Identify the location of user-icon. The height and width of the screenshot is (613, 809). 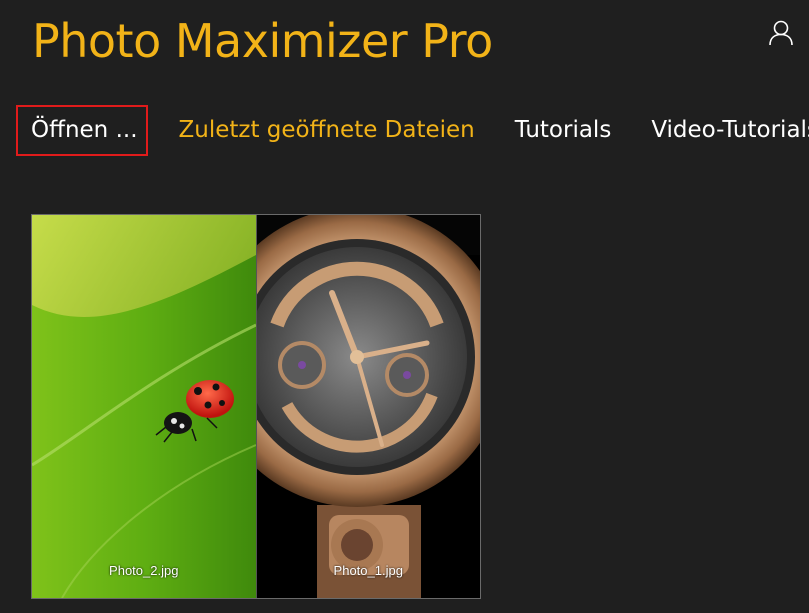
(781, 33).